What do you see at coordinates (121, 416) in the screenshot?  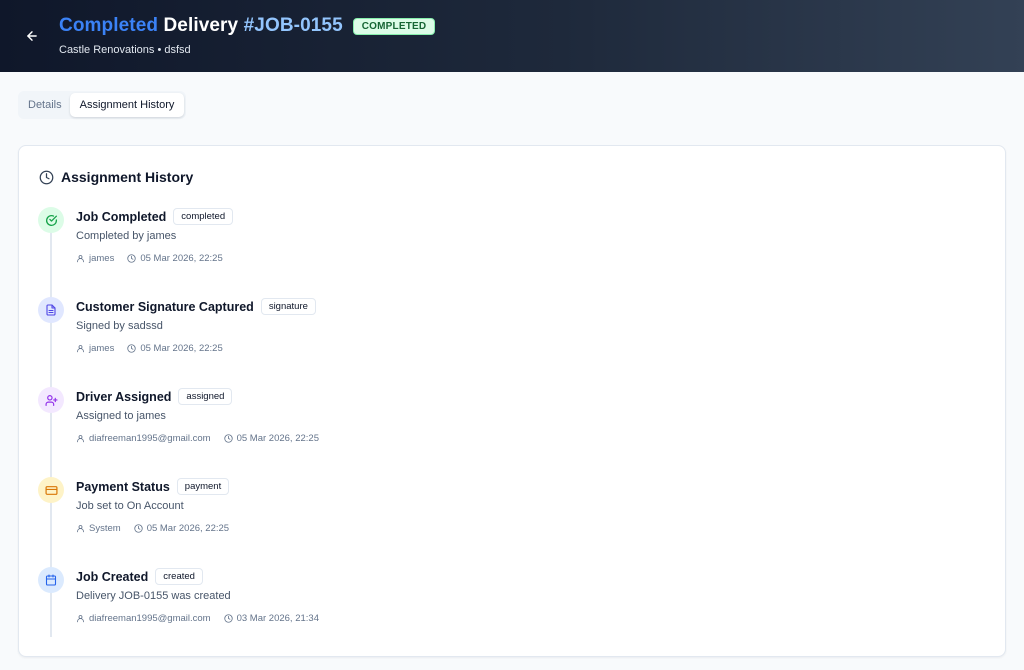 I see `event-description: Assigned to james` at bounding box center [121, 416].